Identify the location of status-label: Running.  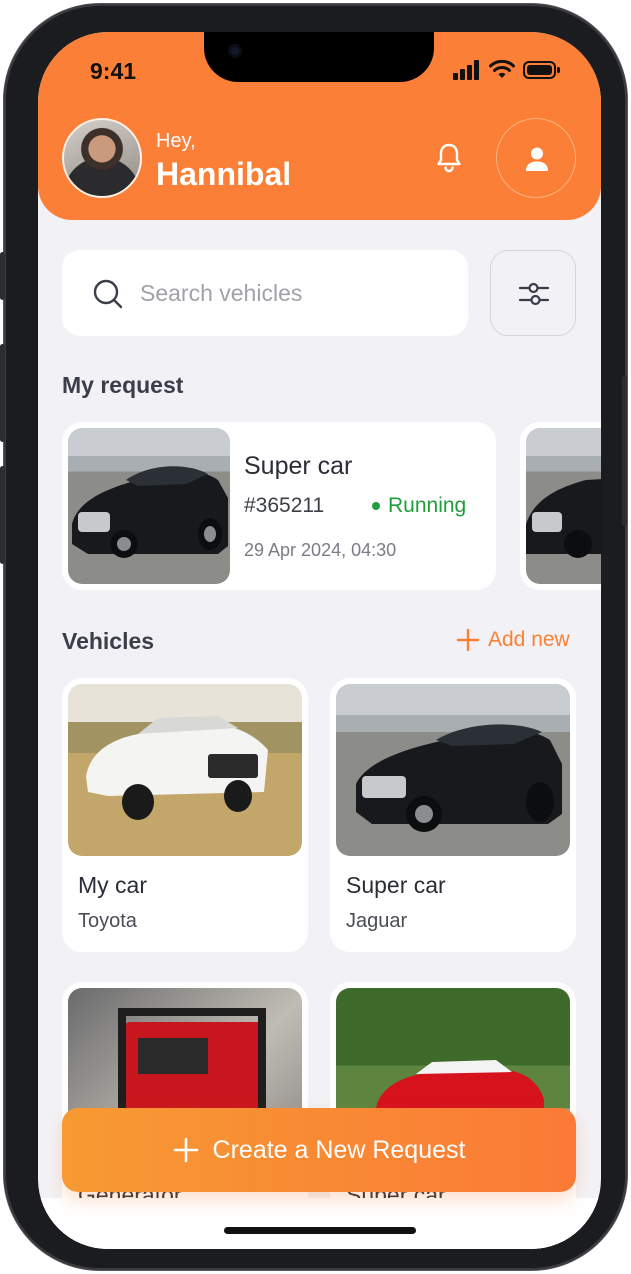
(427, 505).